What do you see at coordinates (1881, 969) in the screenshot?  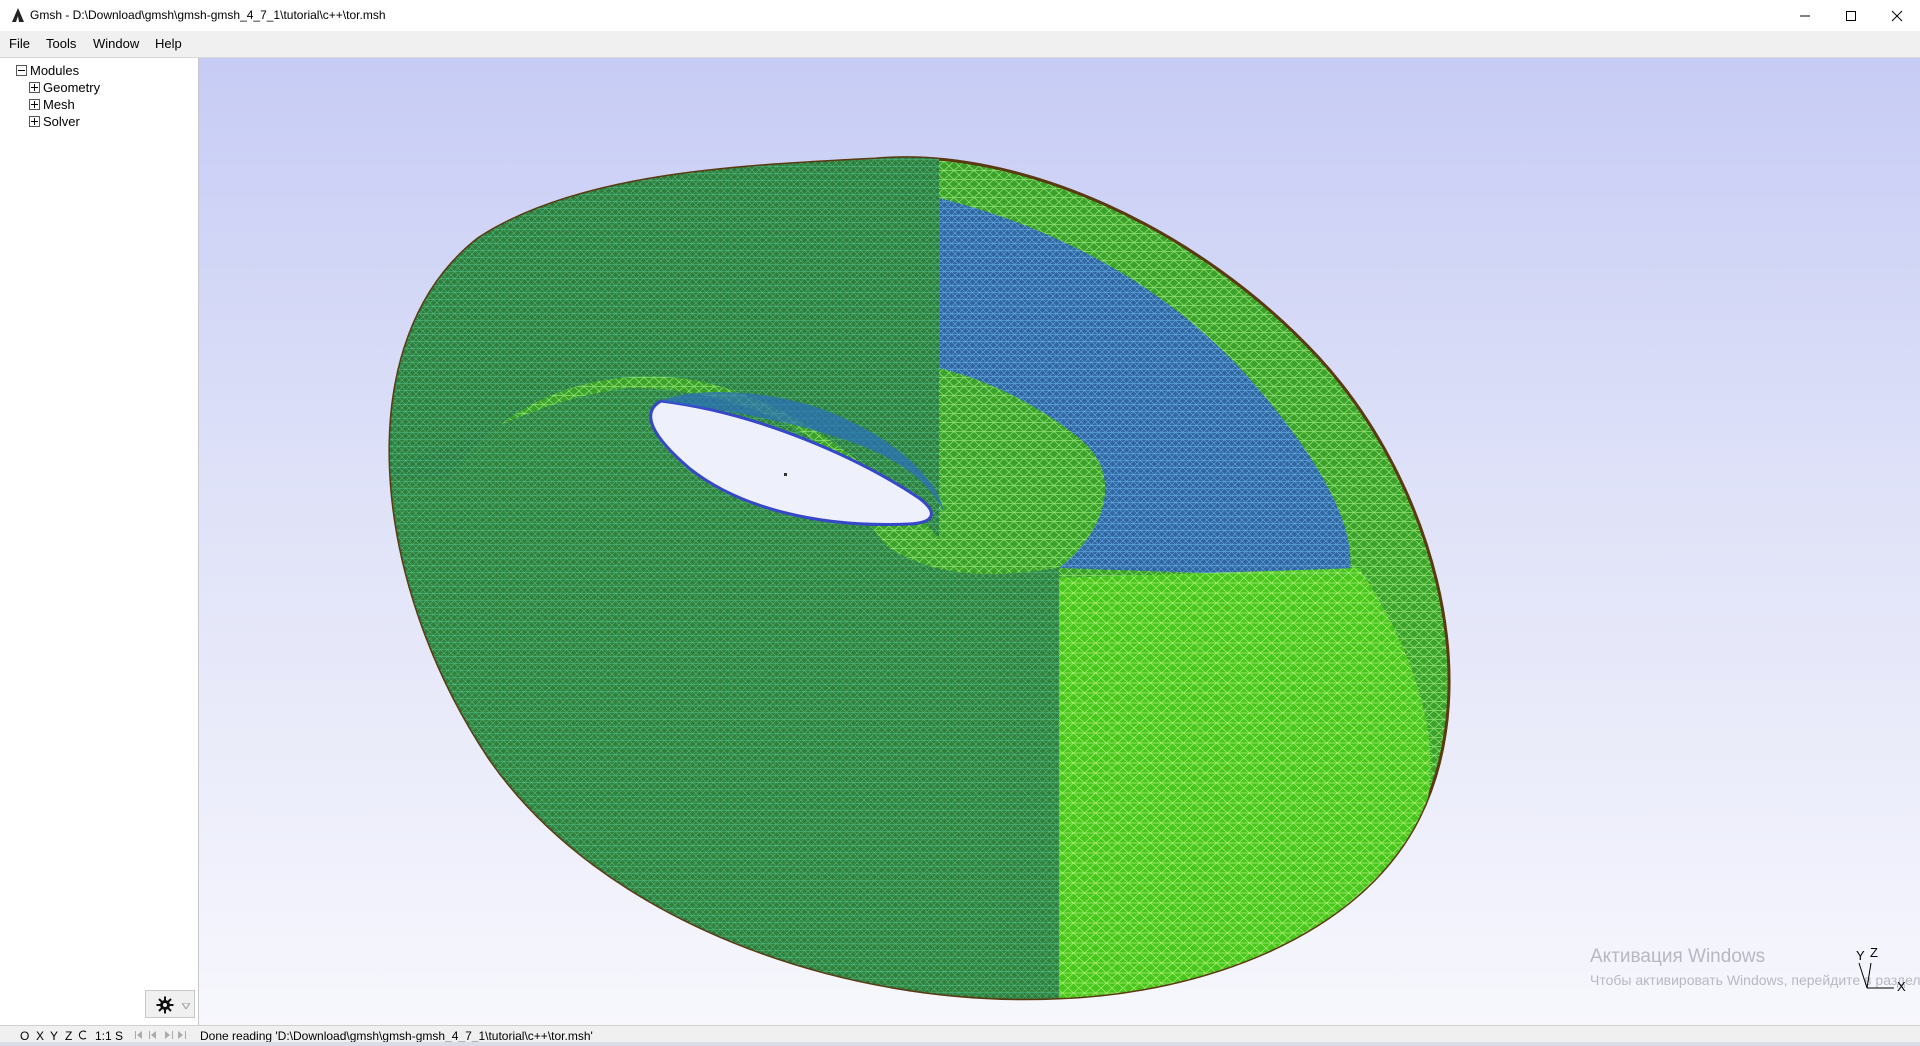 I see `axes-indicator: X Y Z` at bounding box center [1881, 969].